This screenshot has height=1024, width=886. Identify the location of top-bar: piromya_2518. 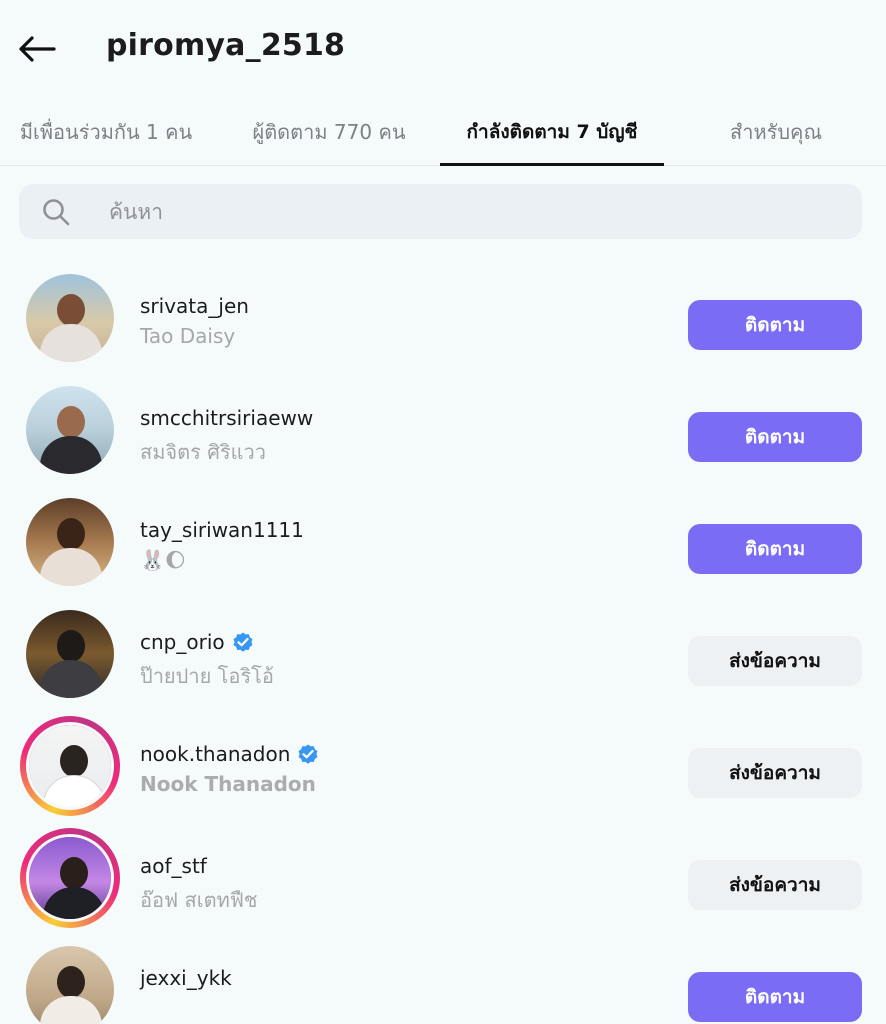
(443, 49).